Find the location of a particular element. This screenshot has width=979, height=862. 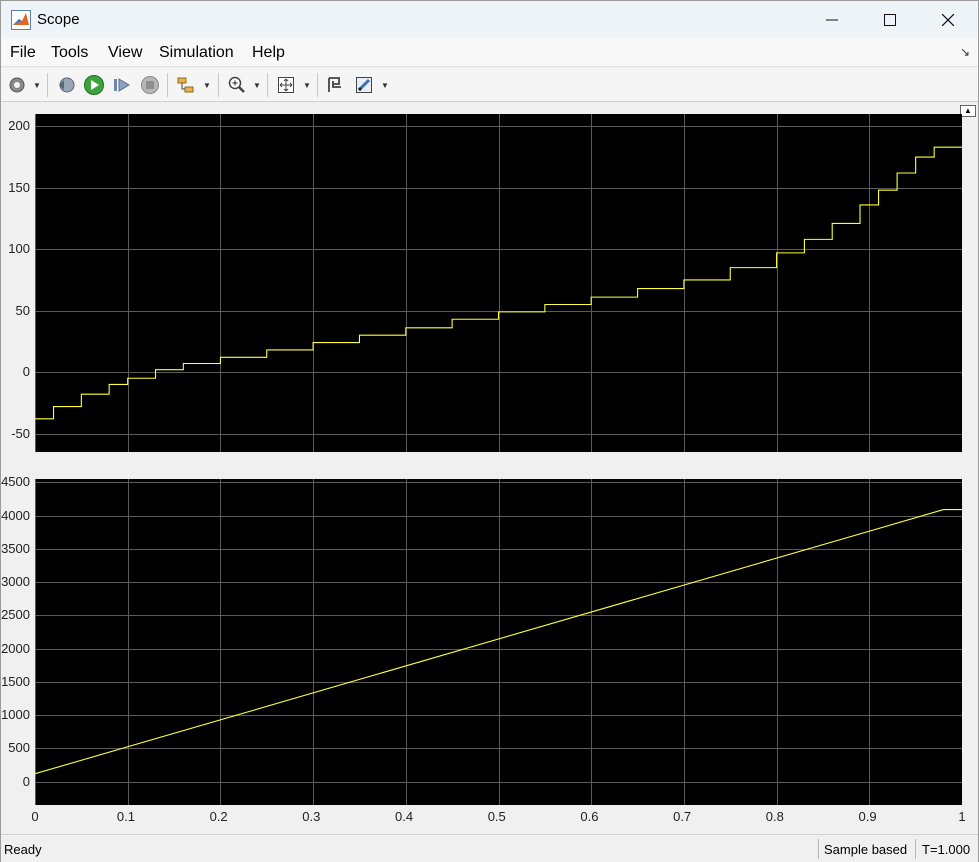

status-sim-time: T=1.000 is located at coordinates (946, 849).